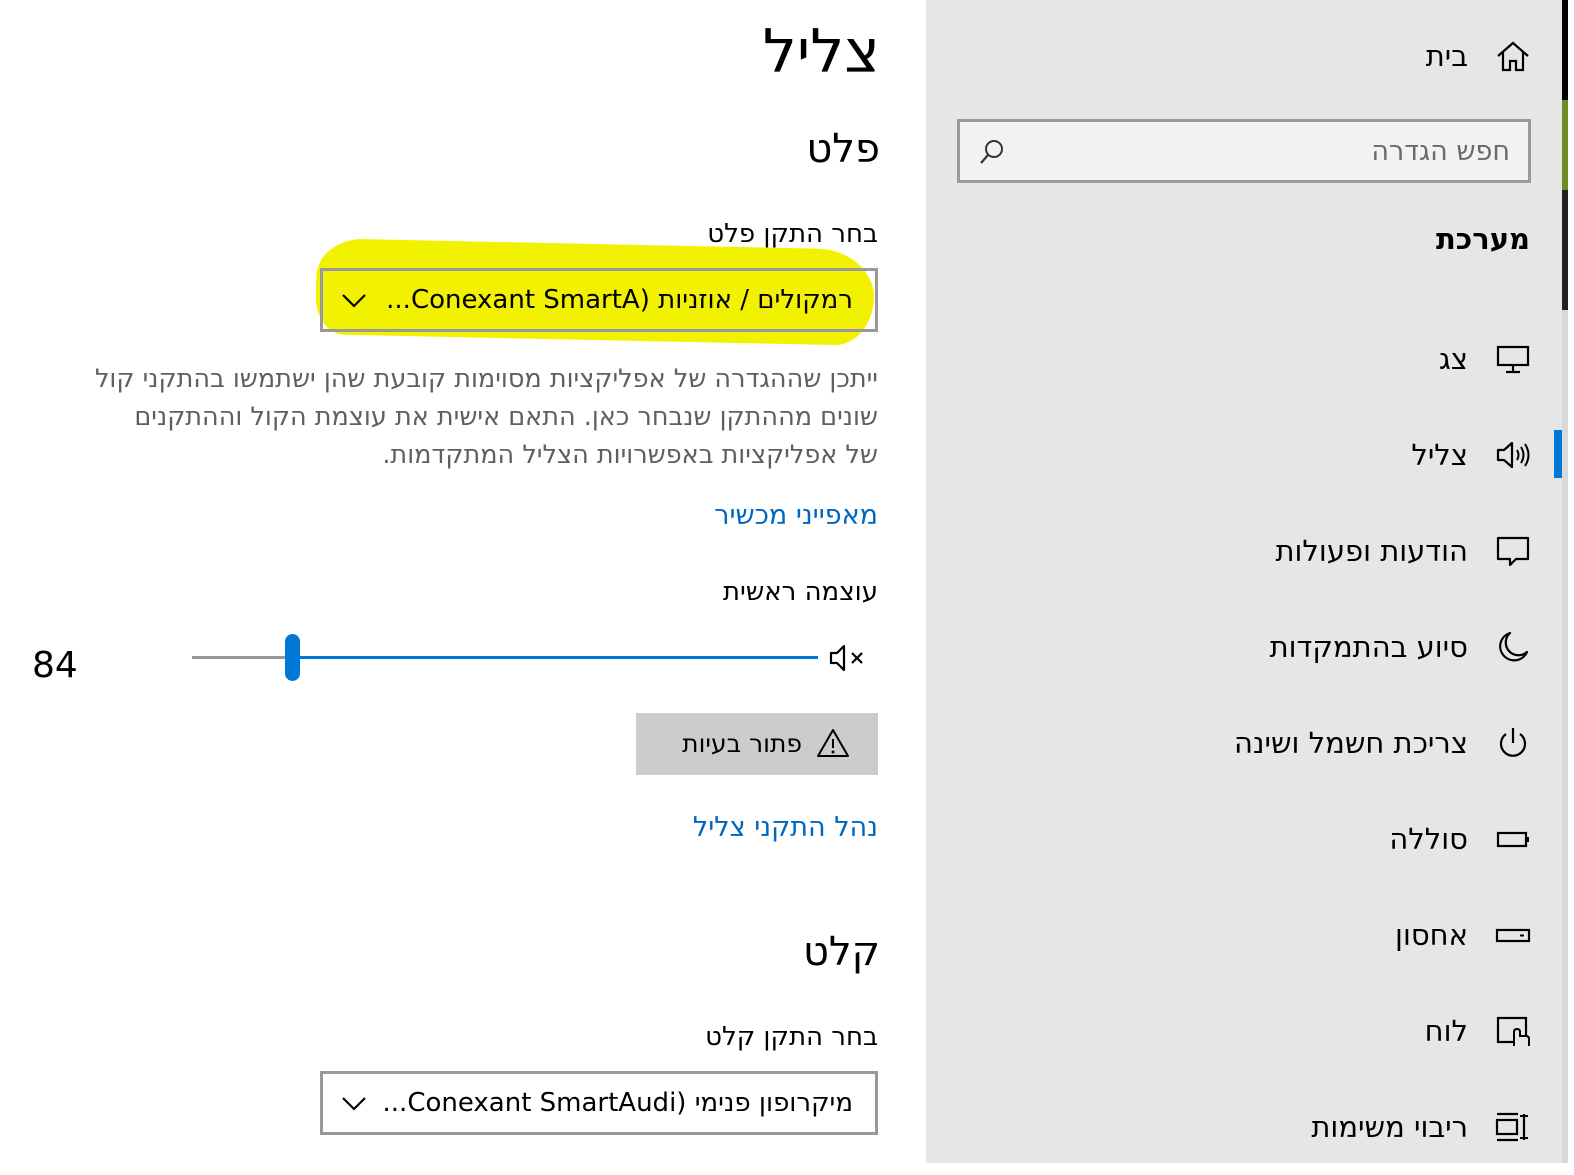 The width and height of the screenshot is (1574, 1175). What do you see at coordinates (1244, 935) in the screenshot?
I see `sidebar-item-storage: אחסון` at bounding box center [1244, 935].